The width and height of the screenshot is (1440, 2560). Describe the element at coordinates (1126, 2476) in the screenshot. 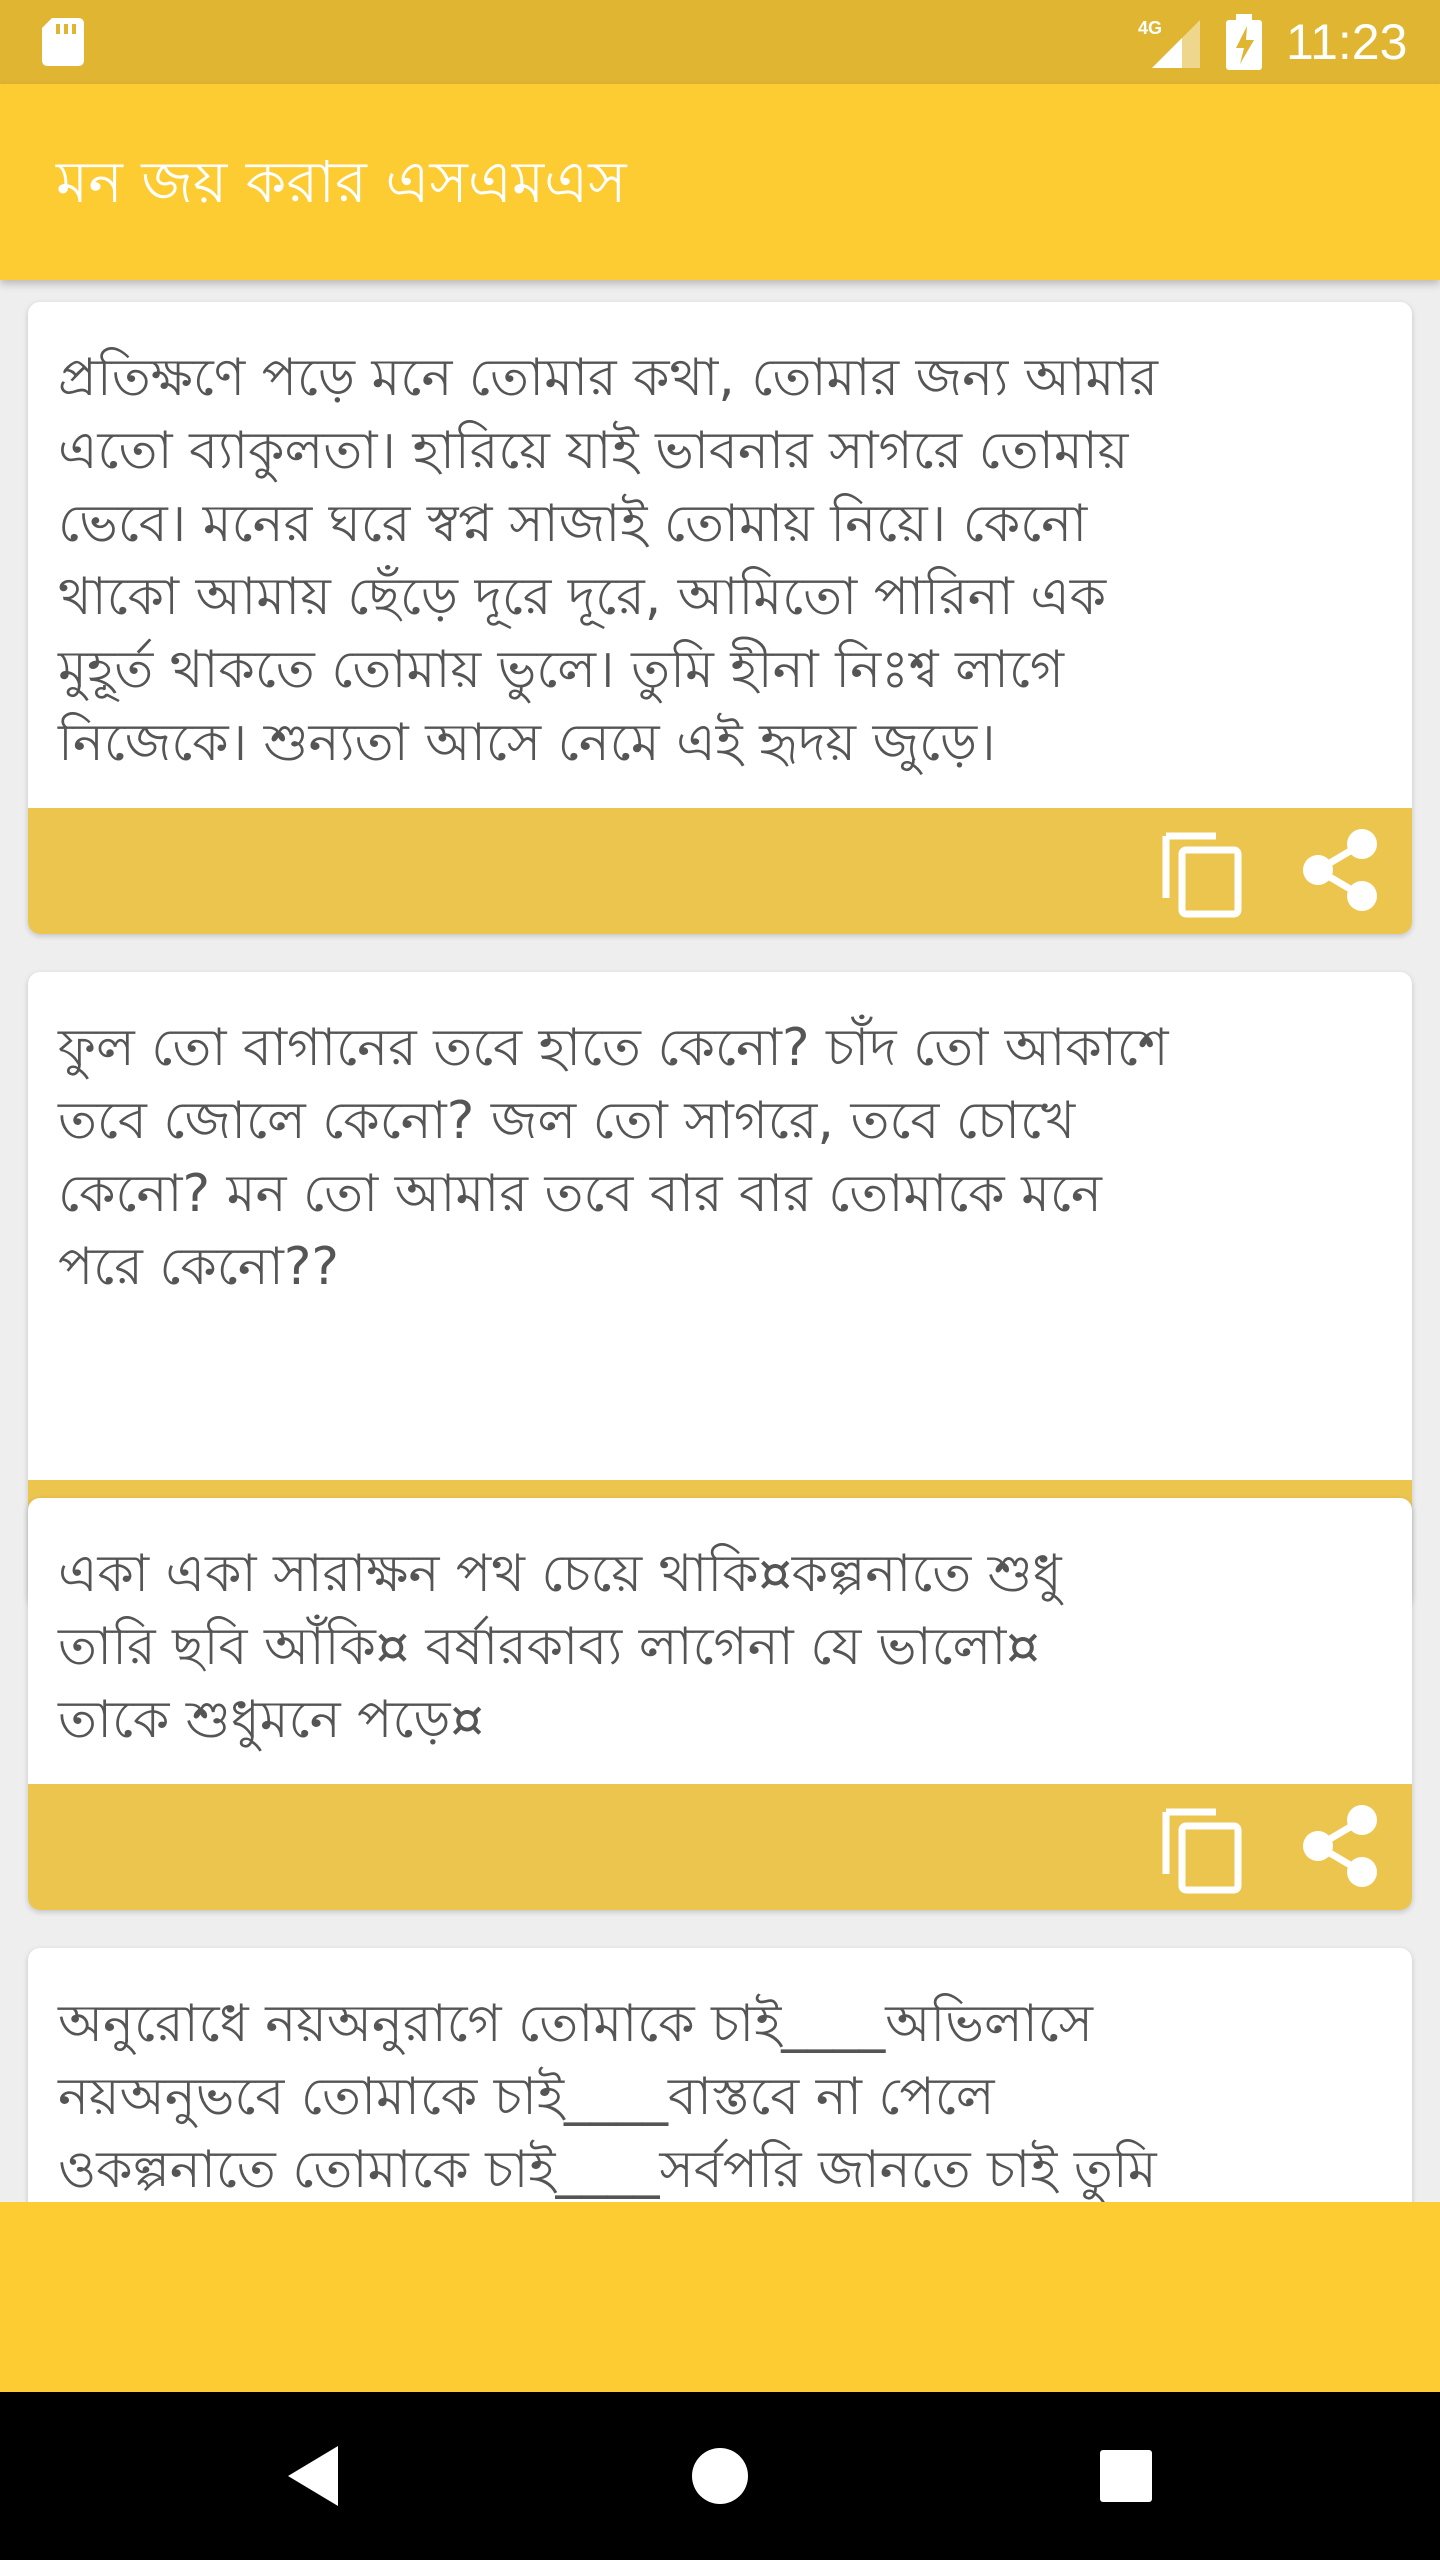

I see `recents-icon` at that location.